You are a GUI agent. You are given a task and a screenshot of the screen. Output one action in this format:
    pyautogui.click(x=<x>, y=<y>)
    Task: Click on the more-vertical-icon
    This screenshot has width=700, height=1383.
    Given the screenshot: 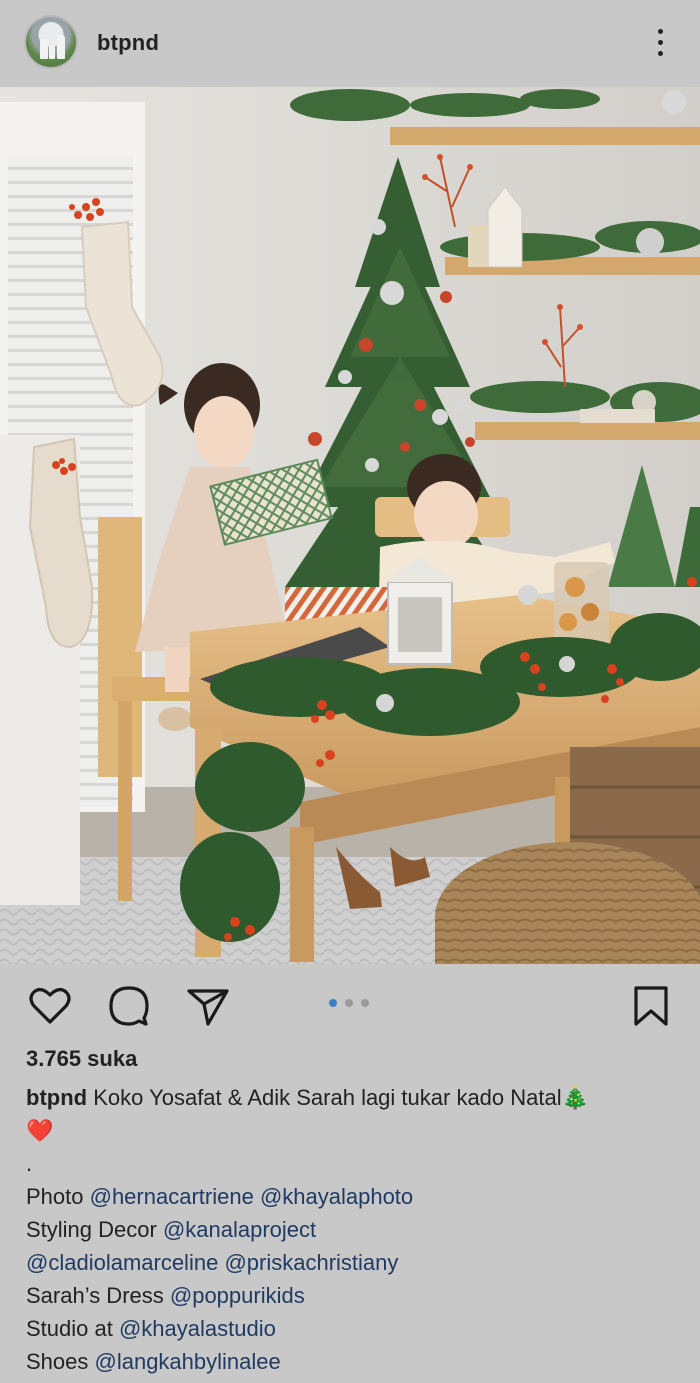 What is the action you would take?
    pyautogui.click(x=660, y=42)
    